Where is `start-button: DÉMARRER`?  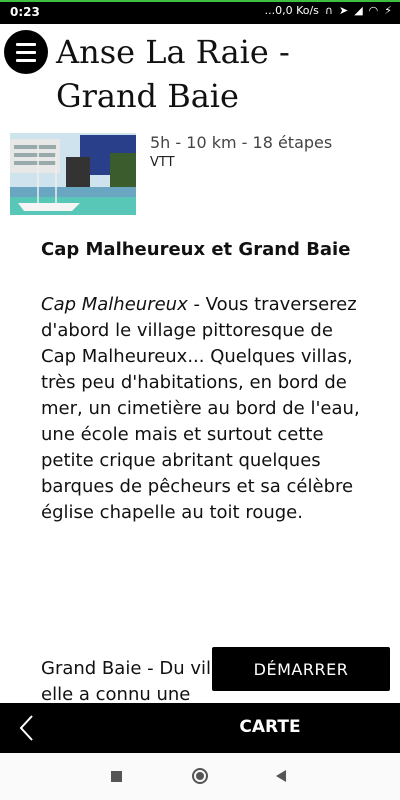 start-button: DÉMARRER is located at coordinates (301, 669).